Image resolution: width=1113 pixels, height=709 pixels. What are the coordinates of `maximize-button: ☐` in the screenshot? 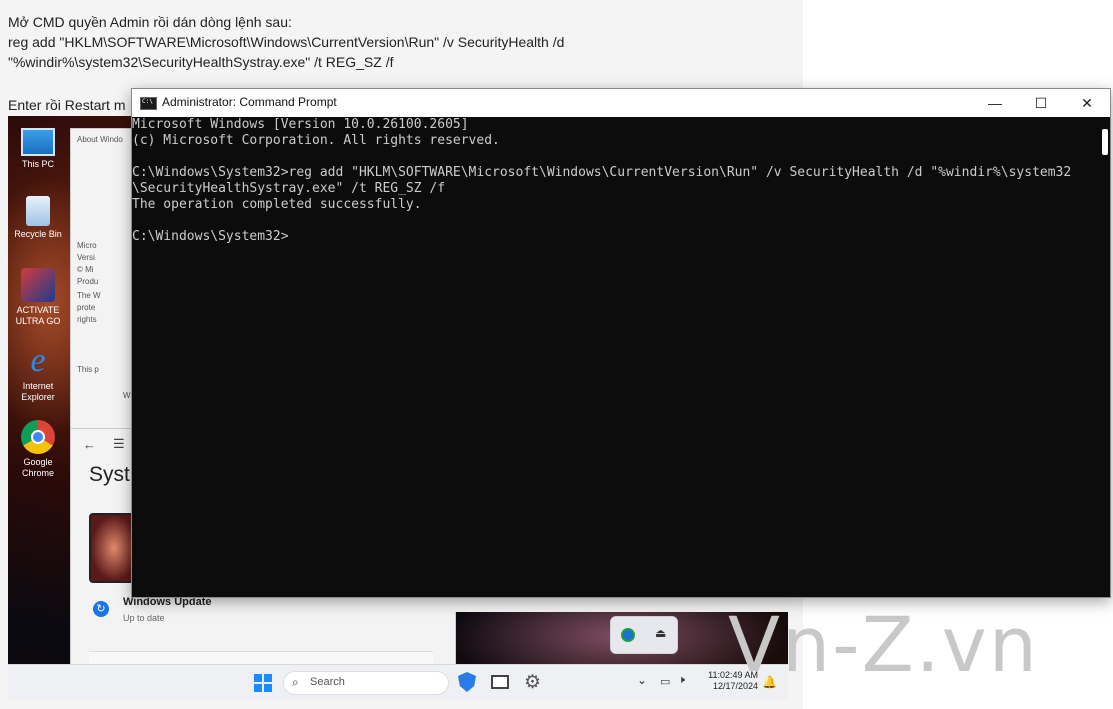 It's located at (1041, 103).